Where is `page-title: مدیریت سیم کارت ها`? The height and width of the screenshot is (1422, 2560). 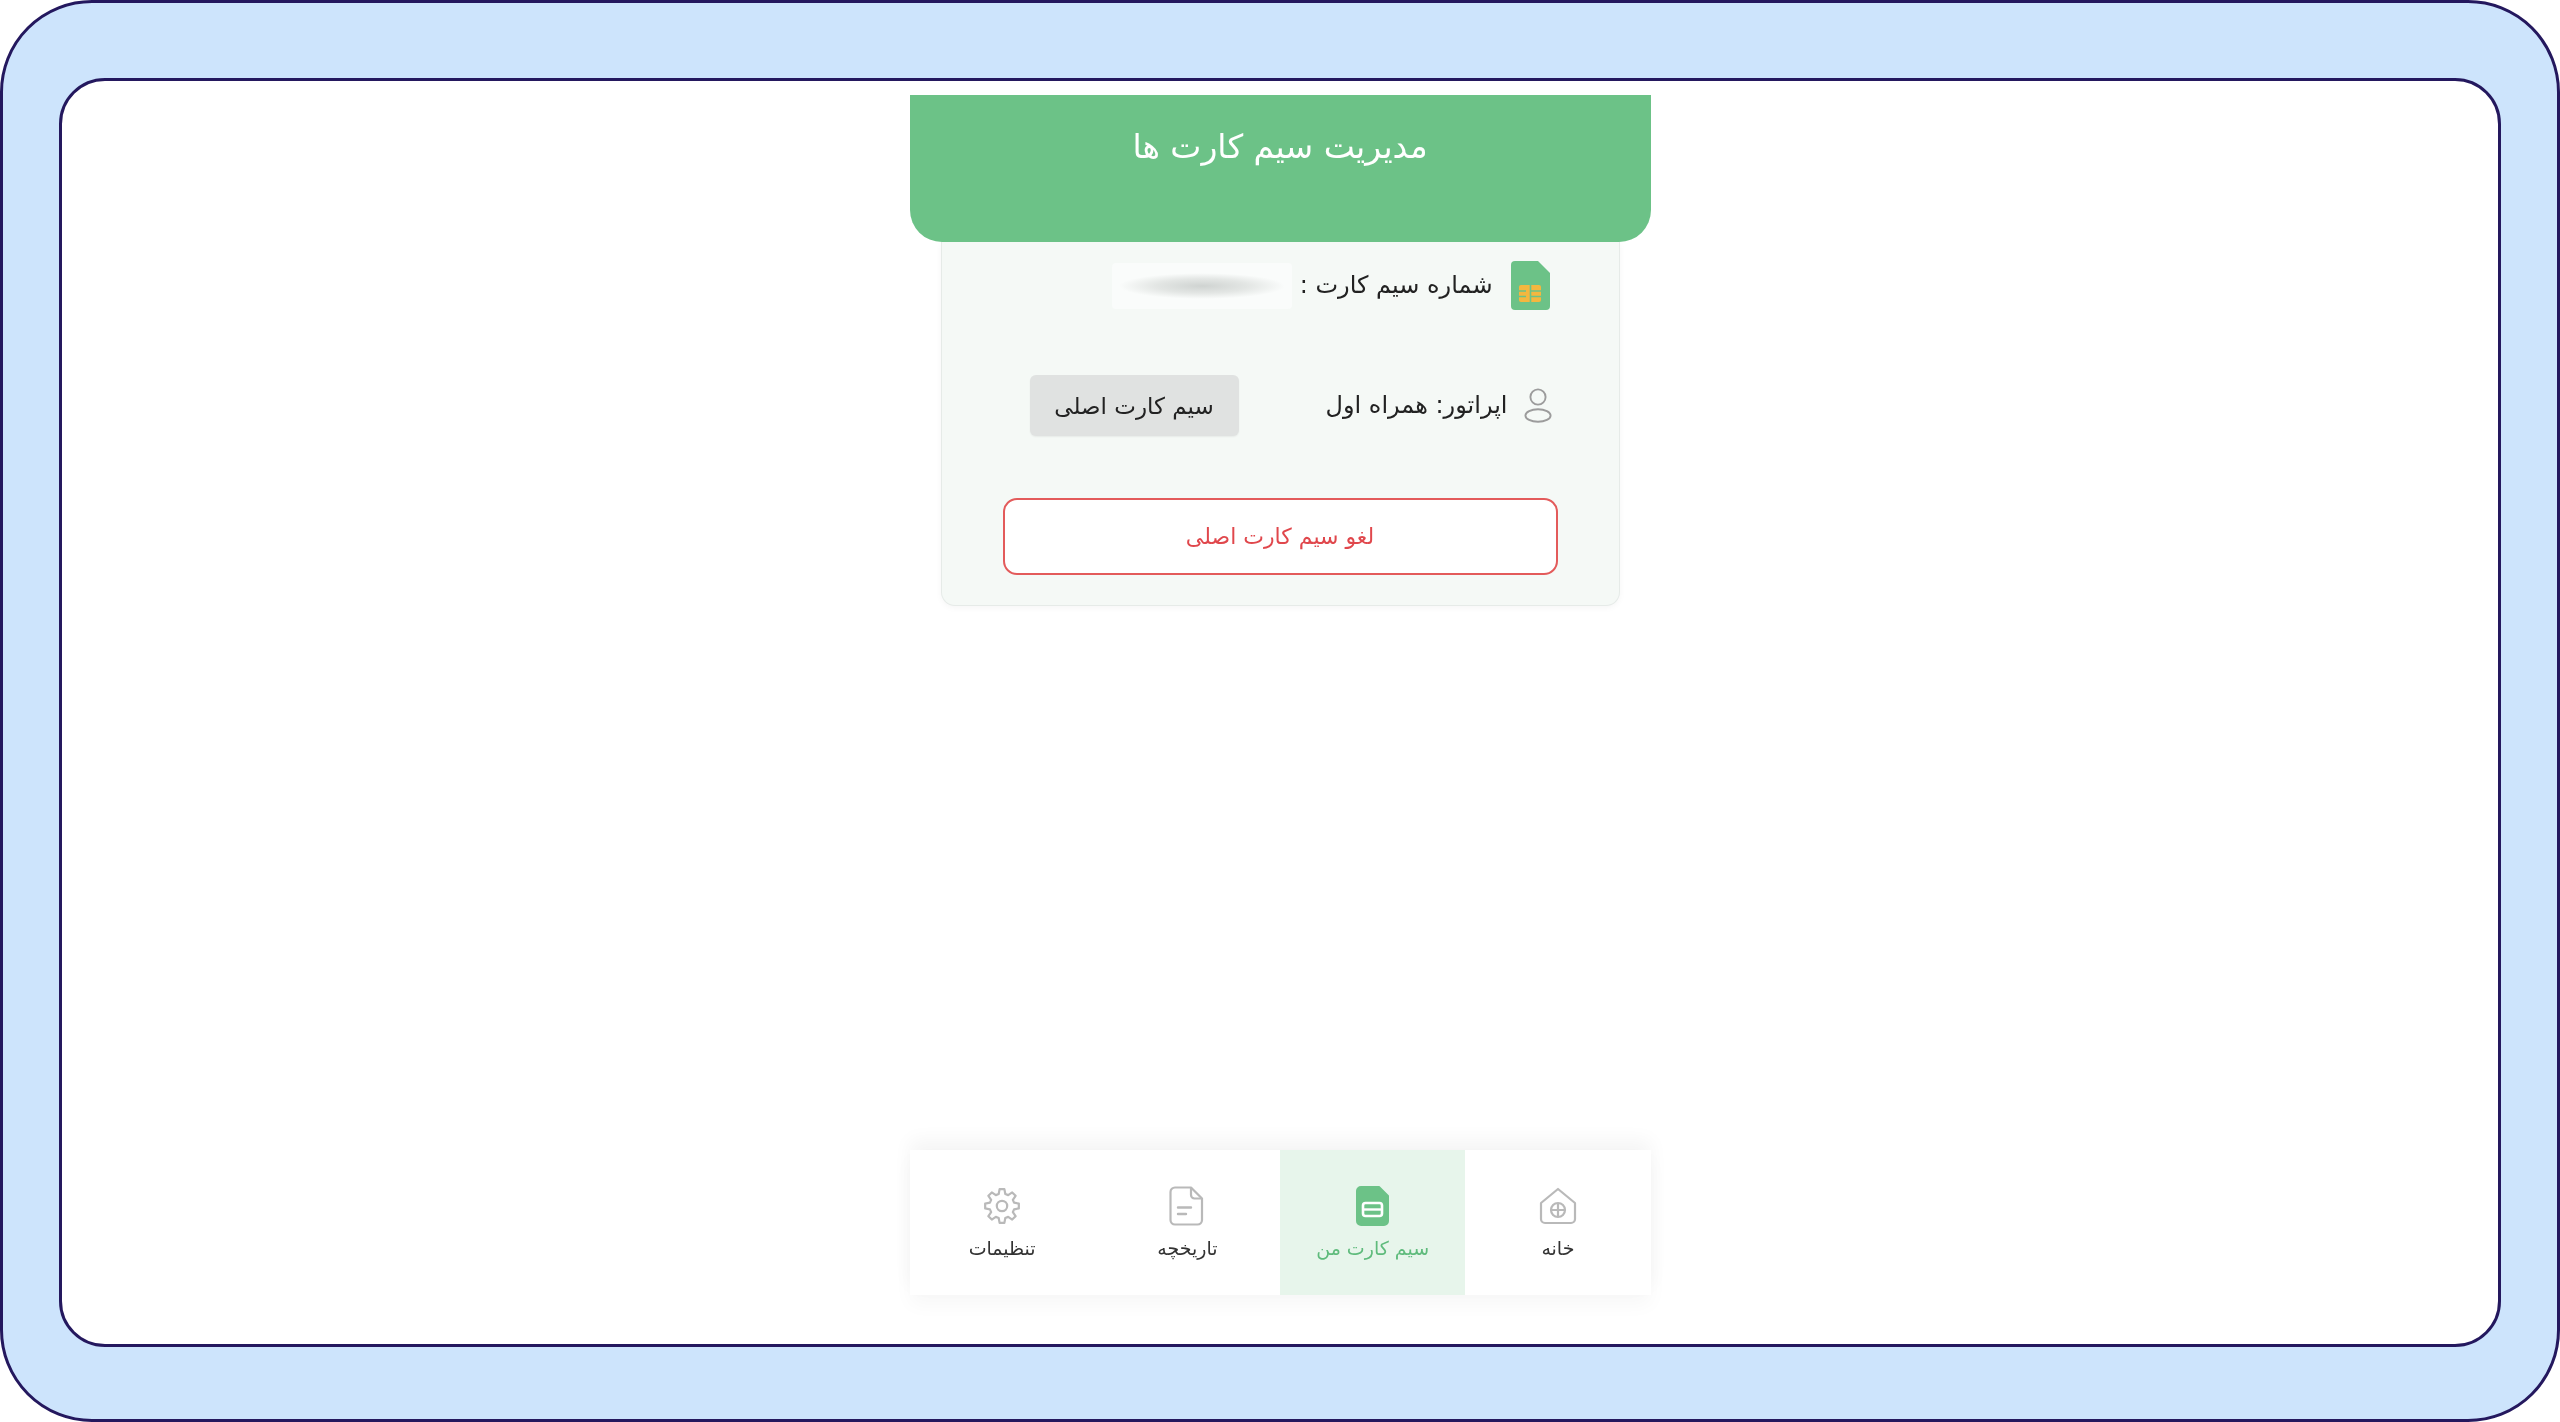
page-title: مدیریت سیم کارت ها is located at coordinates (1280, 147).